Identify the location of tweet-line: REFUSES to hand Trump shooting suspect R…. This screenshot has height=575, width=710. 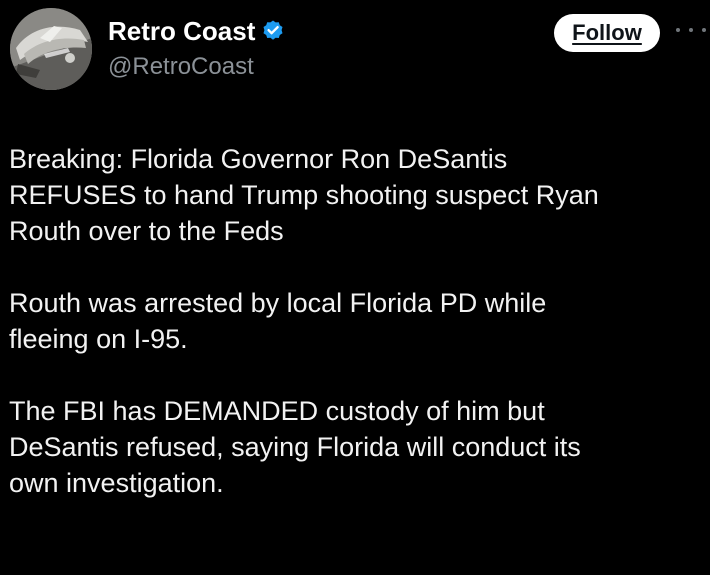
(304, 195).